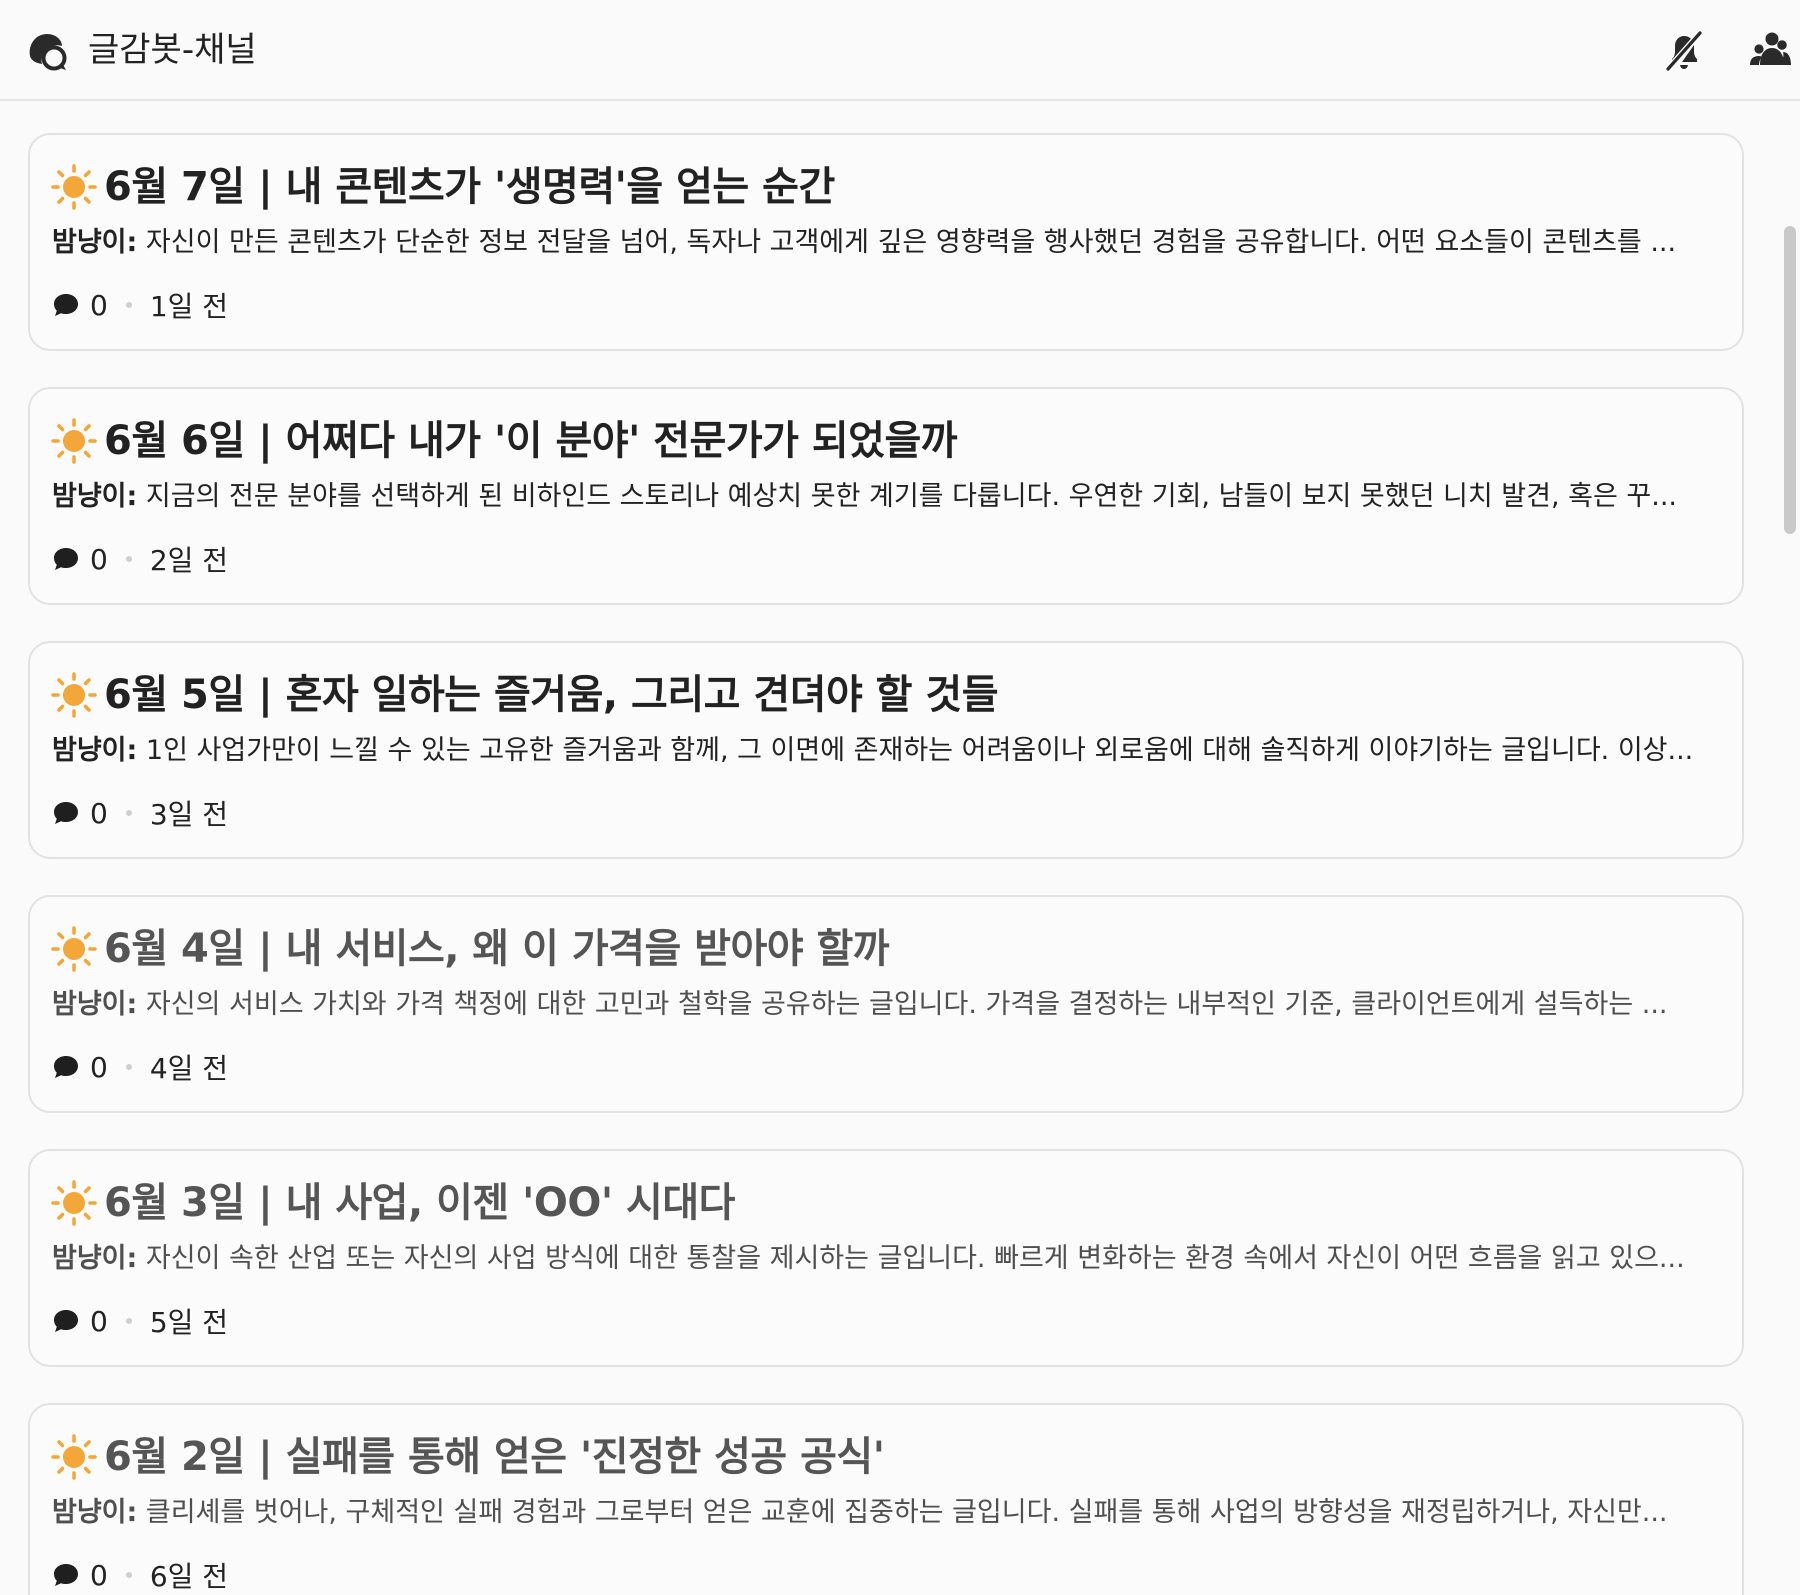 The image size is (1800, 1595). Describe the element at coordinates (48, 52) in the screenshot. I see `channel-thread-icon` at that location.